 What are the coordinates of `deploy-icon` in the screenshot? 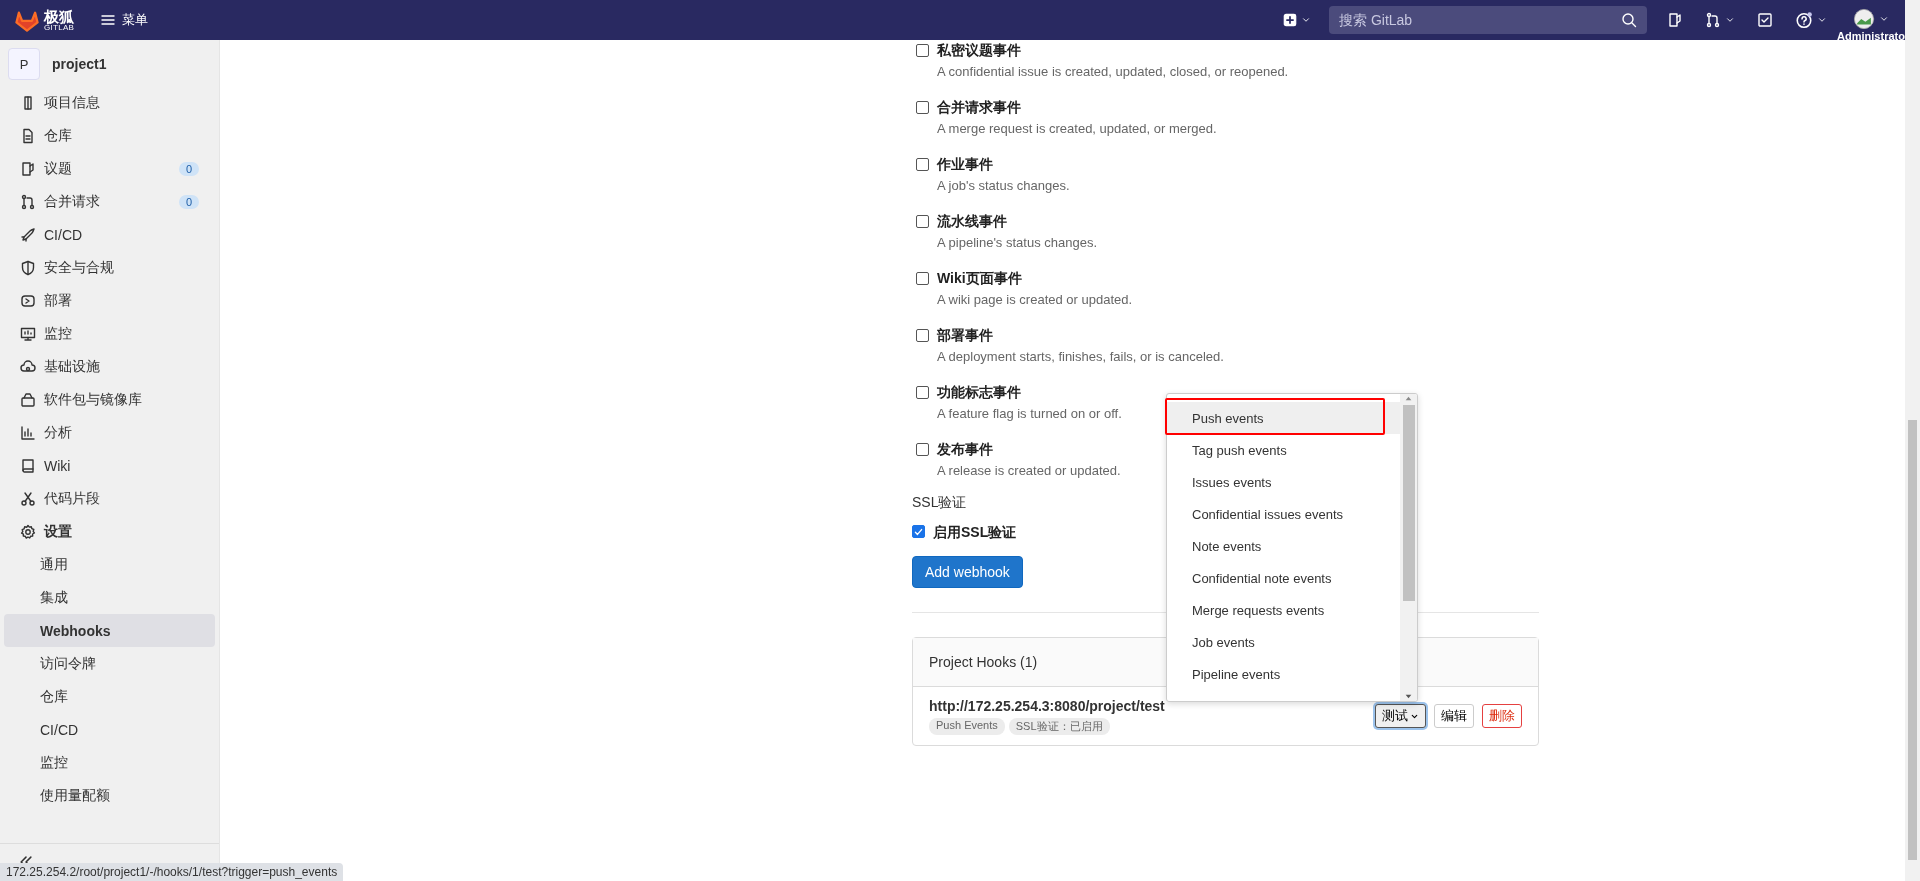 It's located at (28, 300).